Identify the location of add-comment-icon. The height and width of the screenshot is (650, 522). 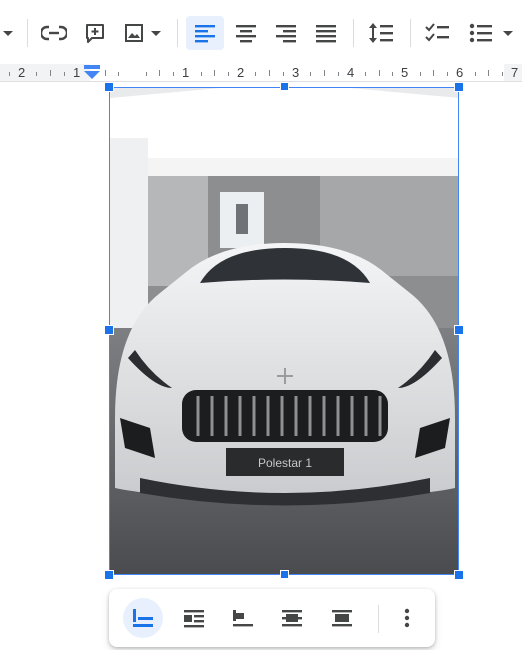
(95, 33).